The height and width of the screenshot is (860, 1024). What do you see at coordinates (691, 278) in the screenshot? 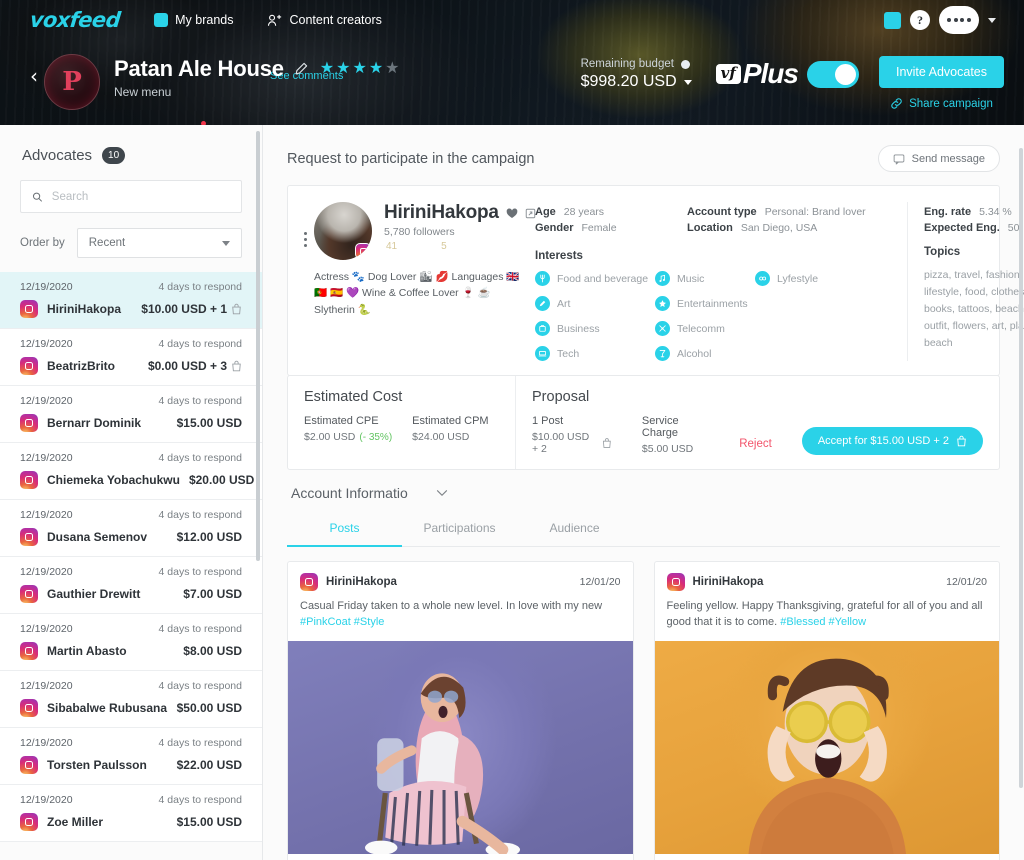
I see `interest-label: Music` at bounding box center [691, 278].